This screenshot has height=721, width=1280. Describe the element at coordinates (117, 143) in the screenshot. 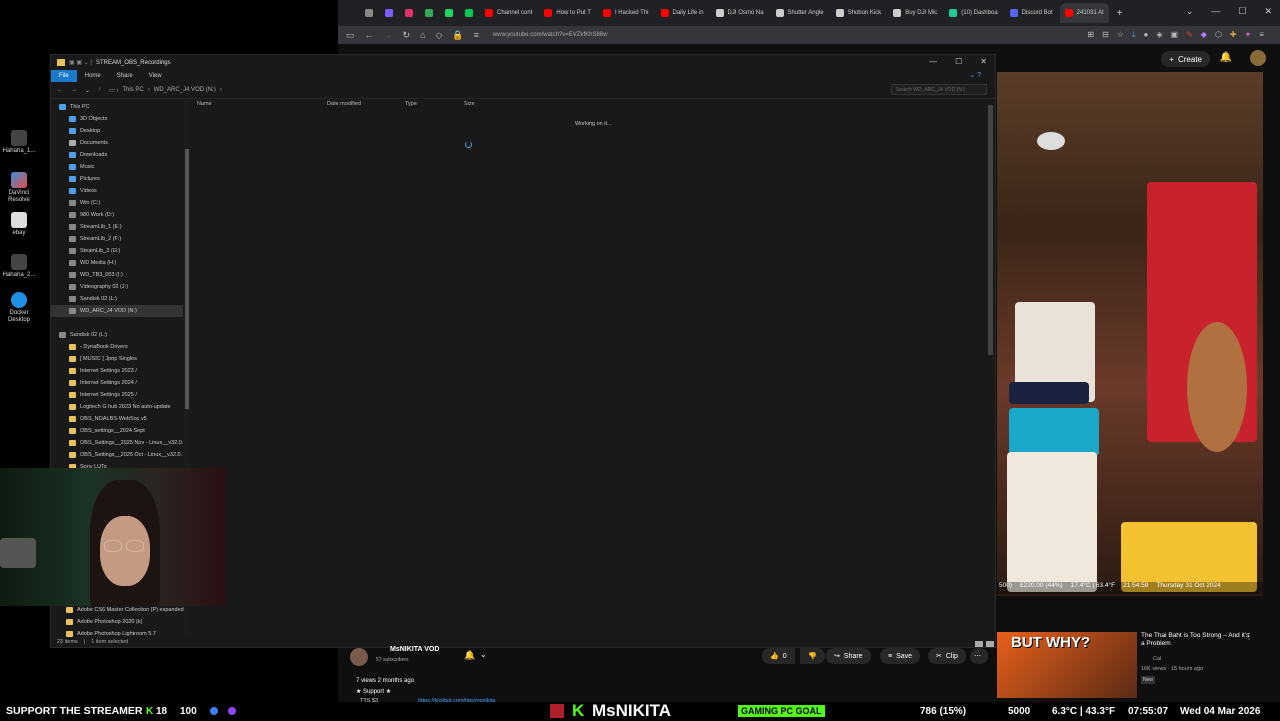

I see `nav-item: Documents` at that location.